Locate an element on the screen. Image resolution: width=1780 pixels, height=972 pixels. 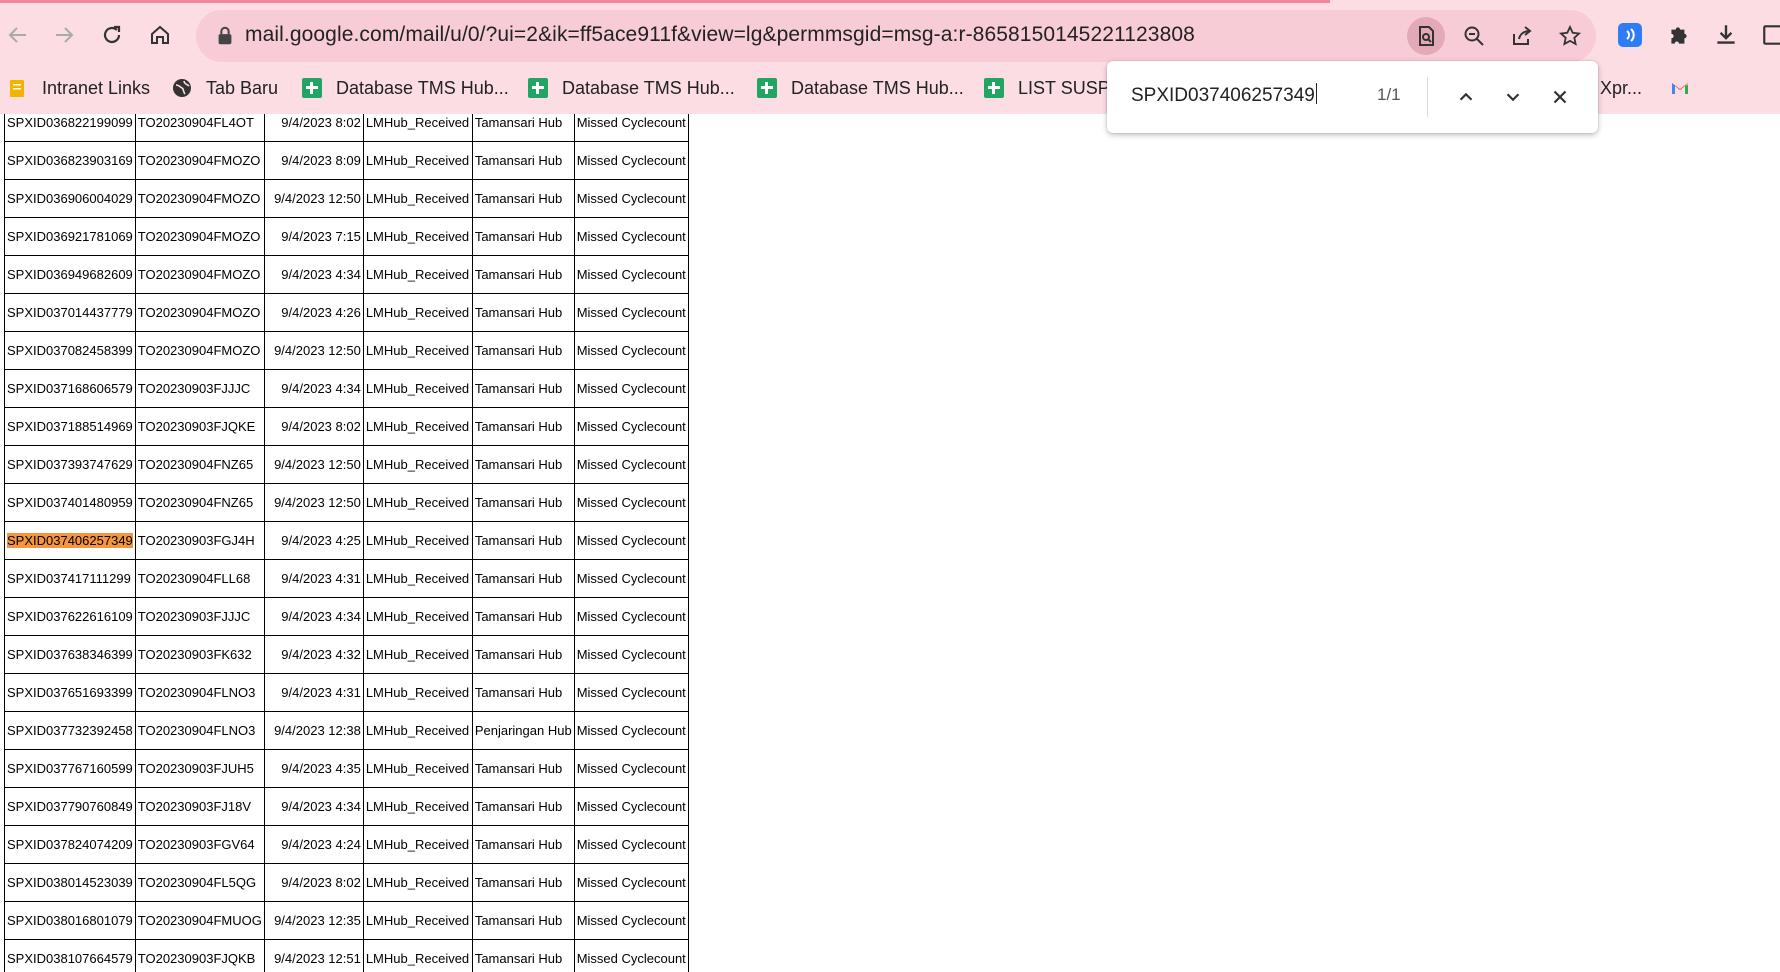
cell-text: SPXID037082458399 is located at coordinates (70, 350).